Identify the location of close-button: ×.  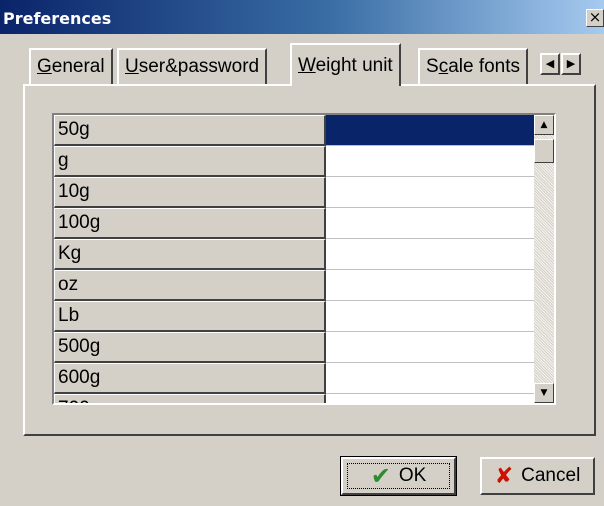
(595, 18).